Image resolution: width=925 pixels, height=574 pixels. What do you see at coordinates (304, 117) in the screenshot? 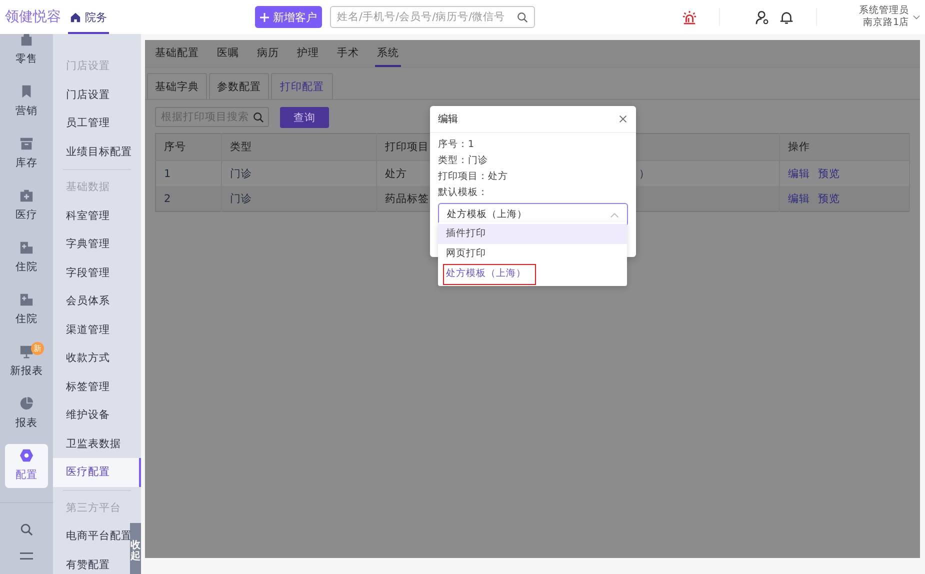
I see `query-button: 查询` at bounding box center [304, 117].